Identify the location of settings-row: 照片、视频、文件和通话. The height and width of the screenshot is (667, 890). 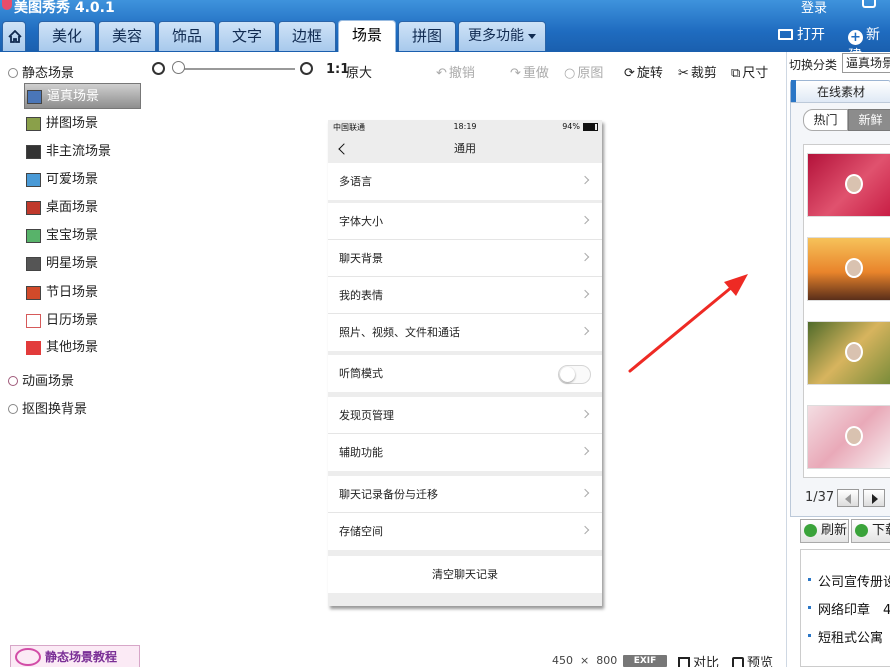
(465, 332).